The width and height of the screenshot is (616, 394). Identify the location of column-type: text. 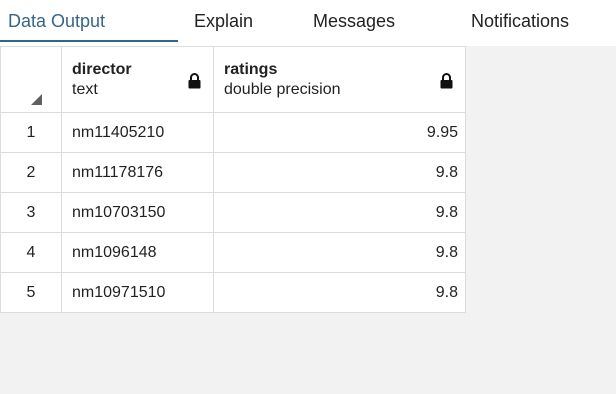
(85, 89).